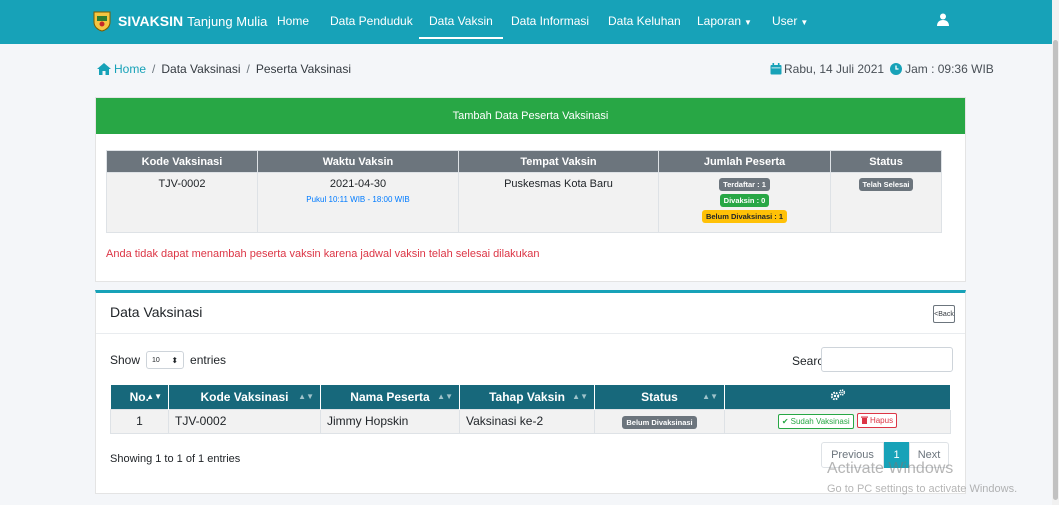 This screenshot has height=505, width=1059. I want to click on col-jumlah-peserta: Jumlah Peserta, so click(744, 161).